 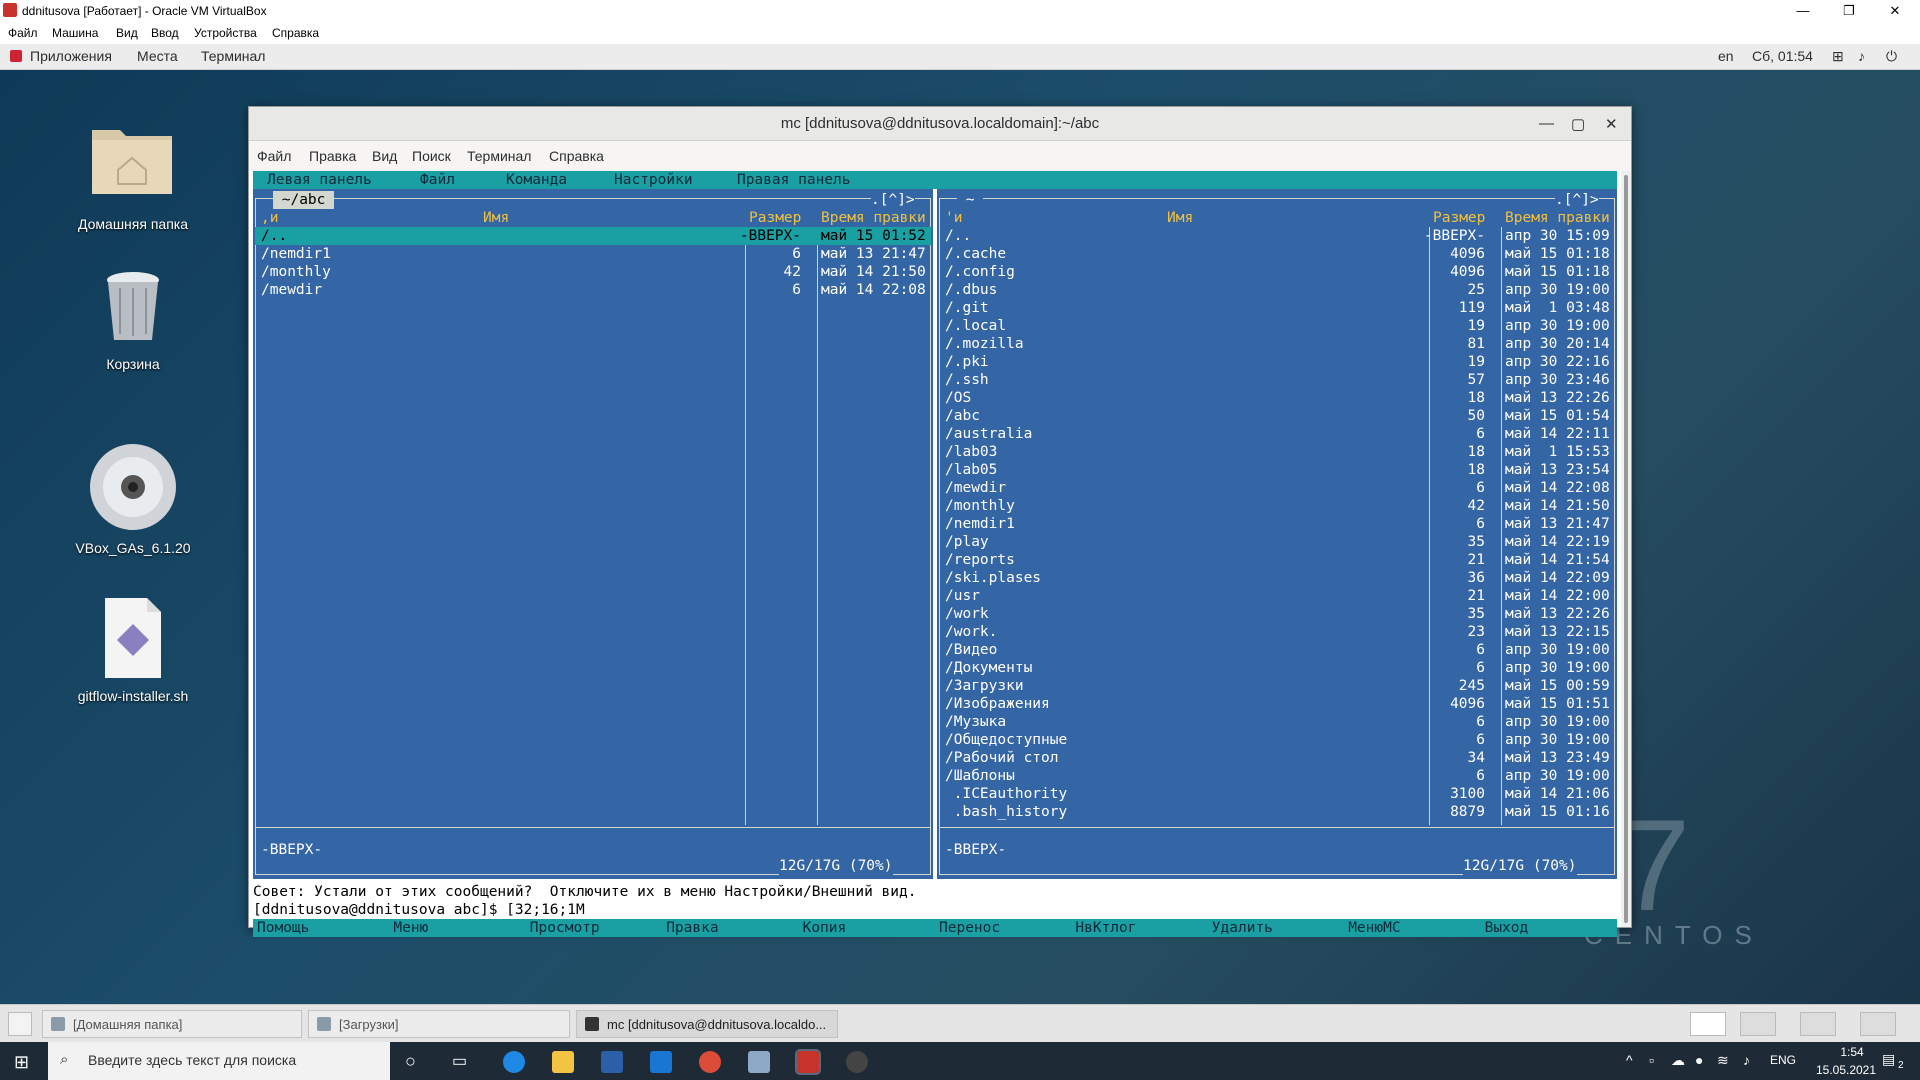 What do you see at coordinates (653, 180) in the screenshot?
I see `mc-menu-settings: Настройки` at bounding box center [653, 180].